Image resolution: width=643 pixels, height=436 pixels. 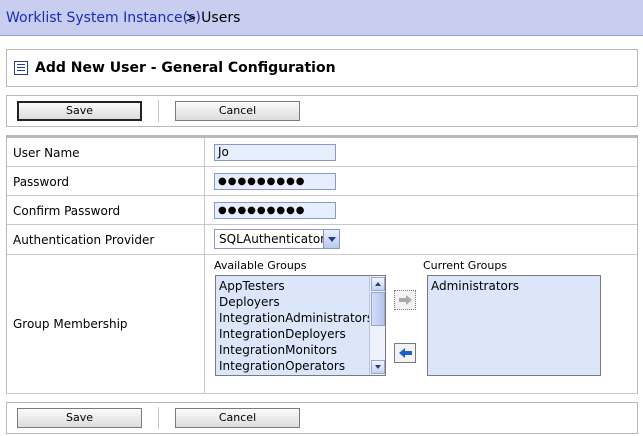 I want to click on current-groups-label: Current Groups, so click(x=465, y=265).